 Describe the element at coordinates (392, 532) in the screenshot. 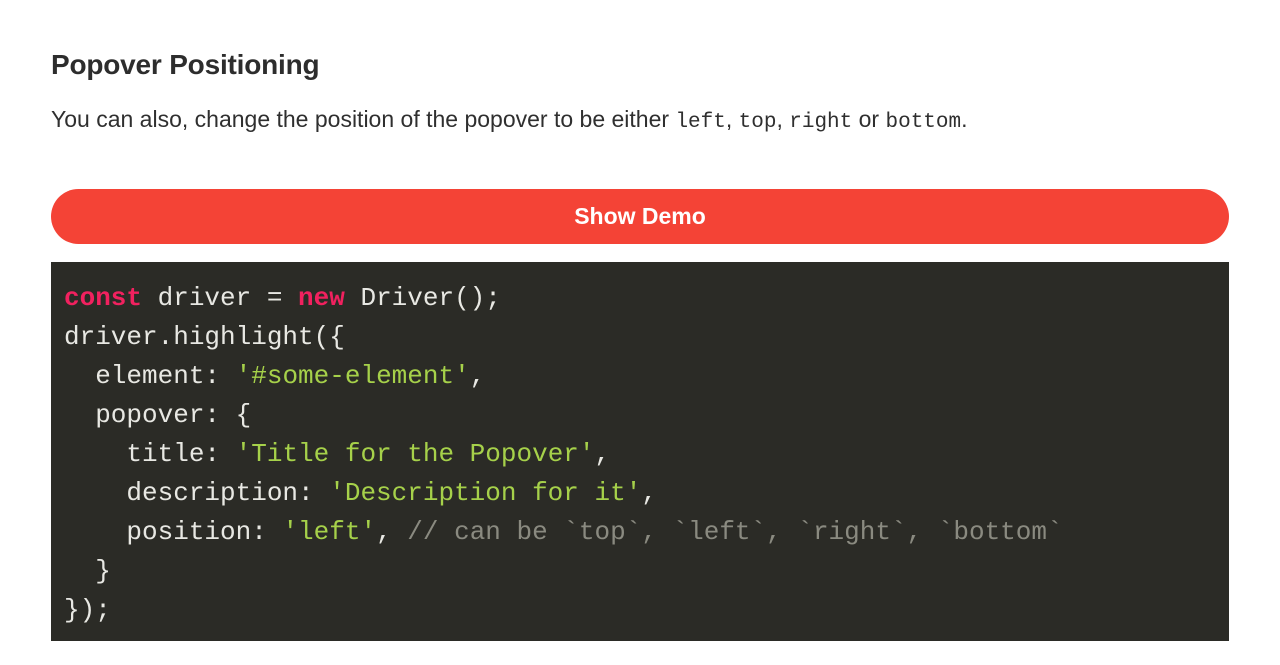

I see `code-token-position-comma: ,` at that location.